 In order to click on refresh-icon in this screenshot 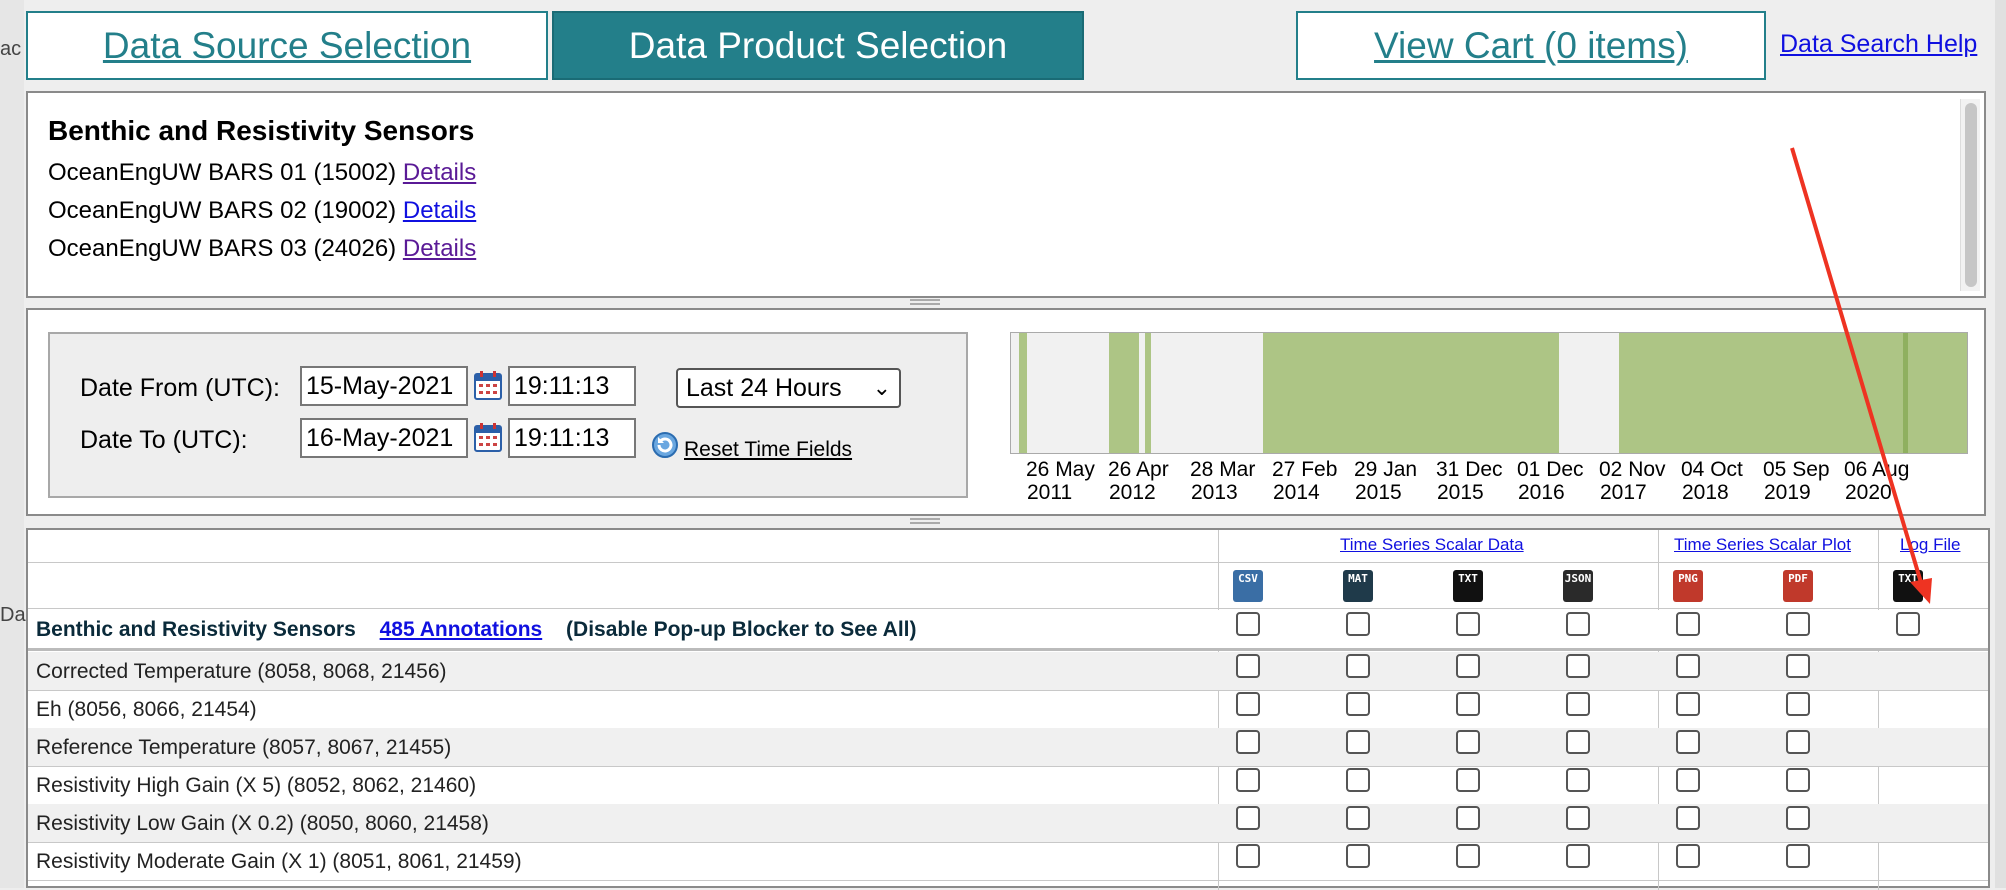, I will do `click(665, 445)`.